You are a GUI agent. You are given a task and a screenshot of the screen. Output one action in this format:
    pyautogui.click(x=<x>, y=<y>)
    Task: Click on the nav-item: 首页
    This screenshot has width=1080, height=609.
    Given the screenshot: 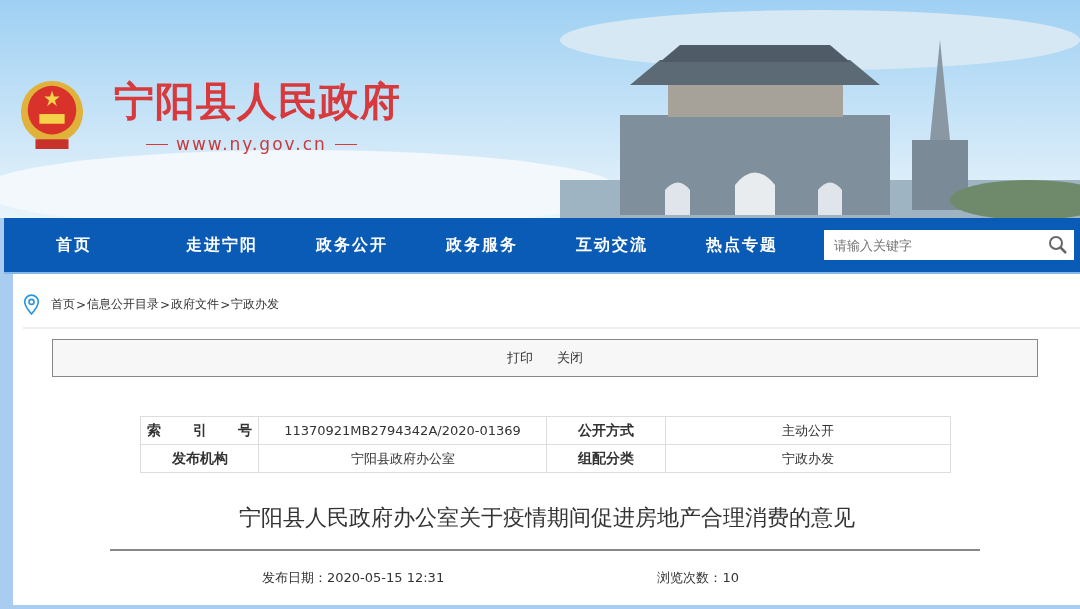 What is the action you would take?
    pyautogui.click(x=109, y=245)
    